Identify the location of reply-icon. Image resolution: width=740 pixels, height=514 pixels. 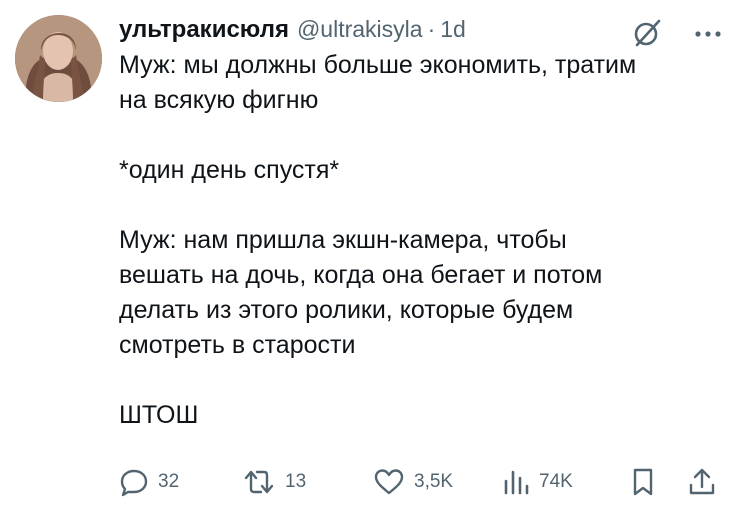
(134, 483).